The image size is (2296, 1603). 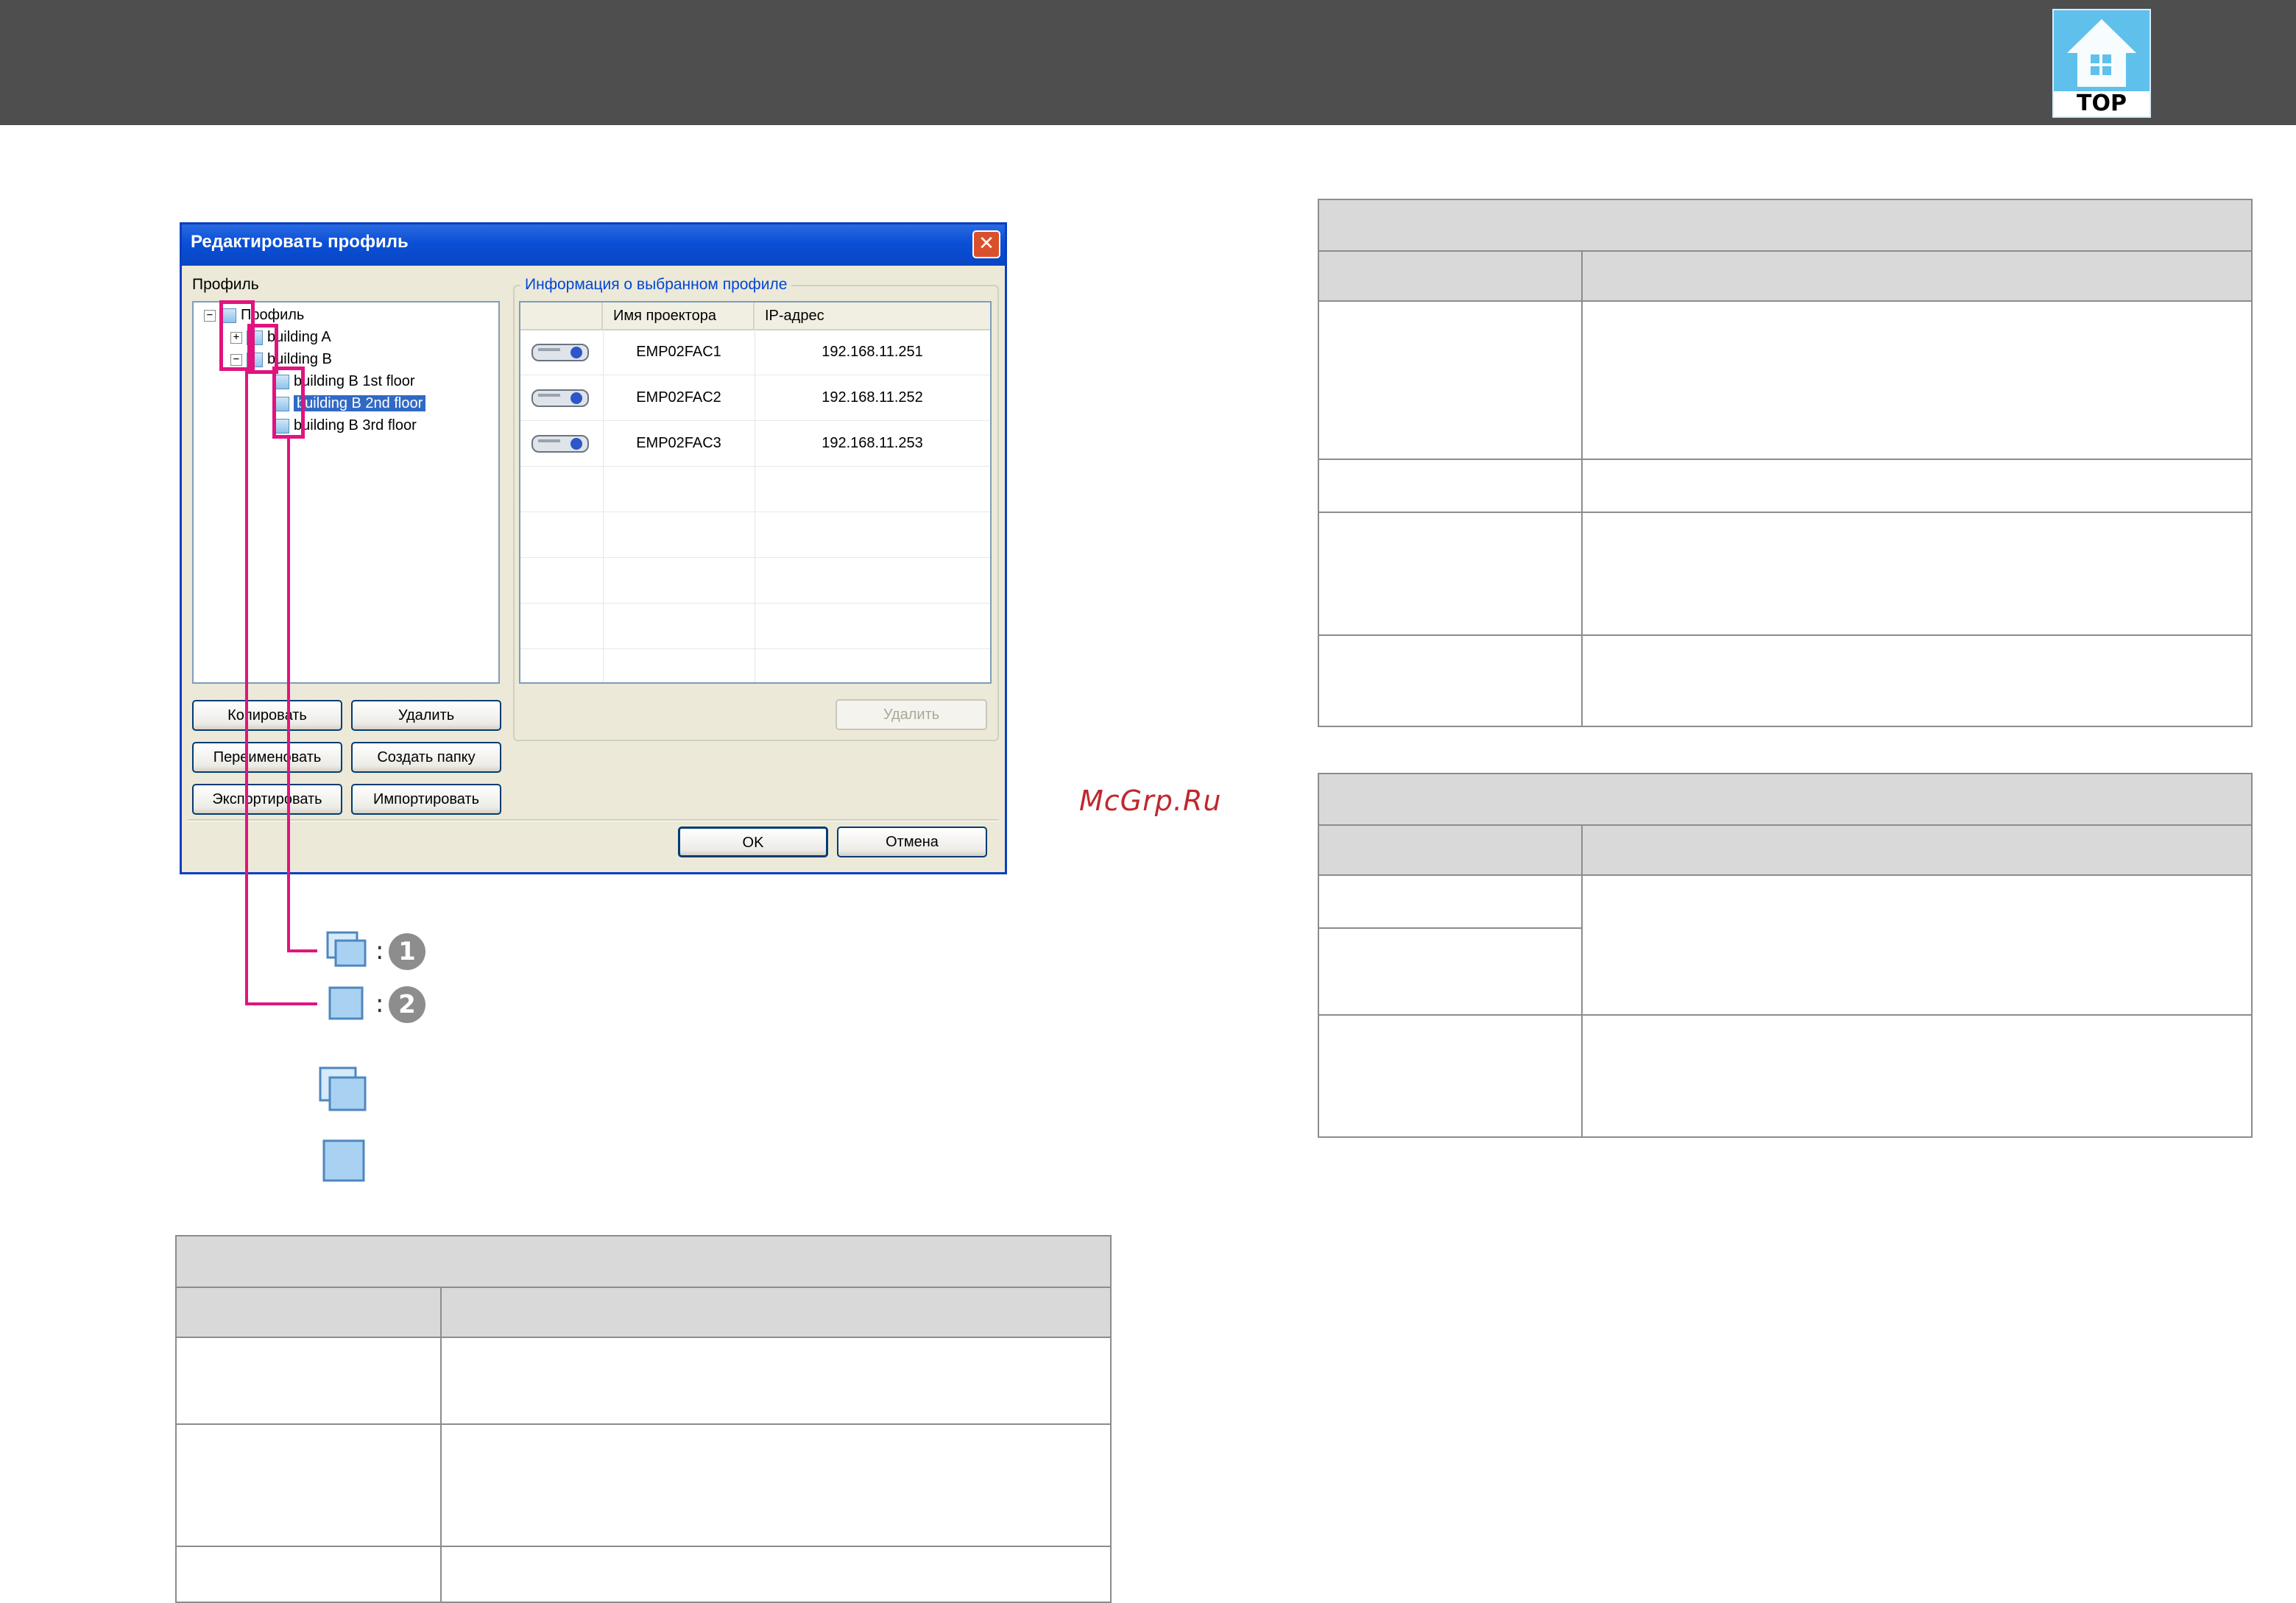 What do you see at coordinates (561, 315) in the screenshot?
I see `header-icon-col` at bounding box center [561, 315].